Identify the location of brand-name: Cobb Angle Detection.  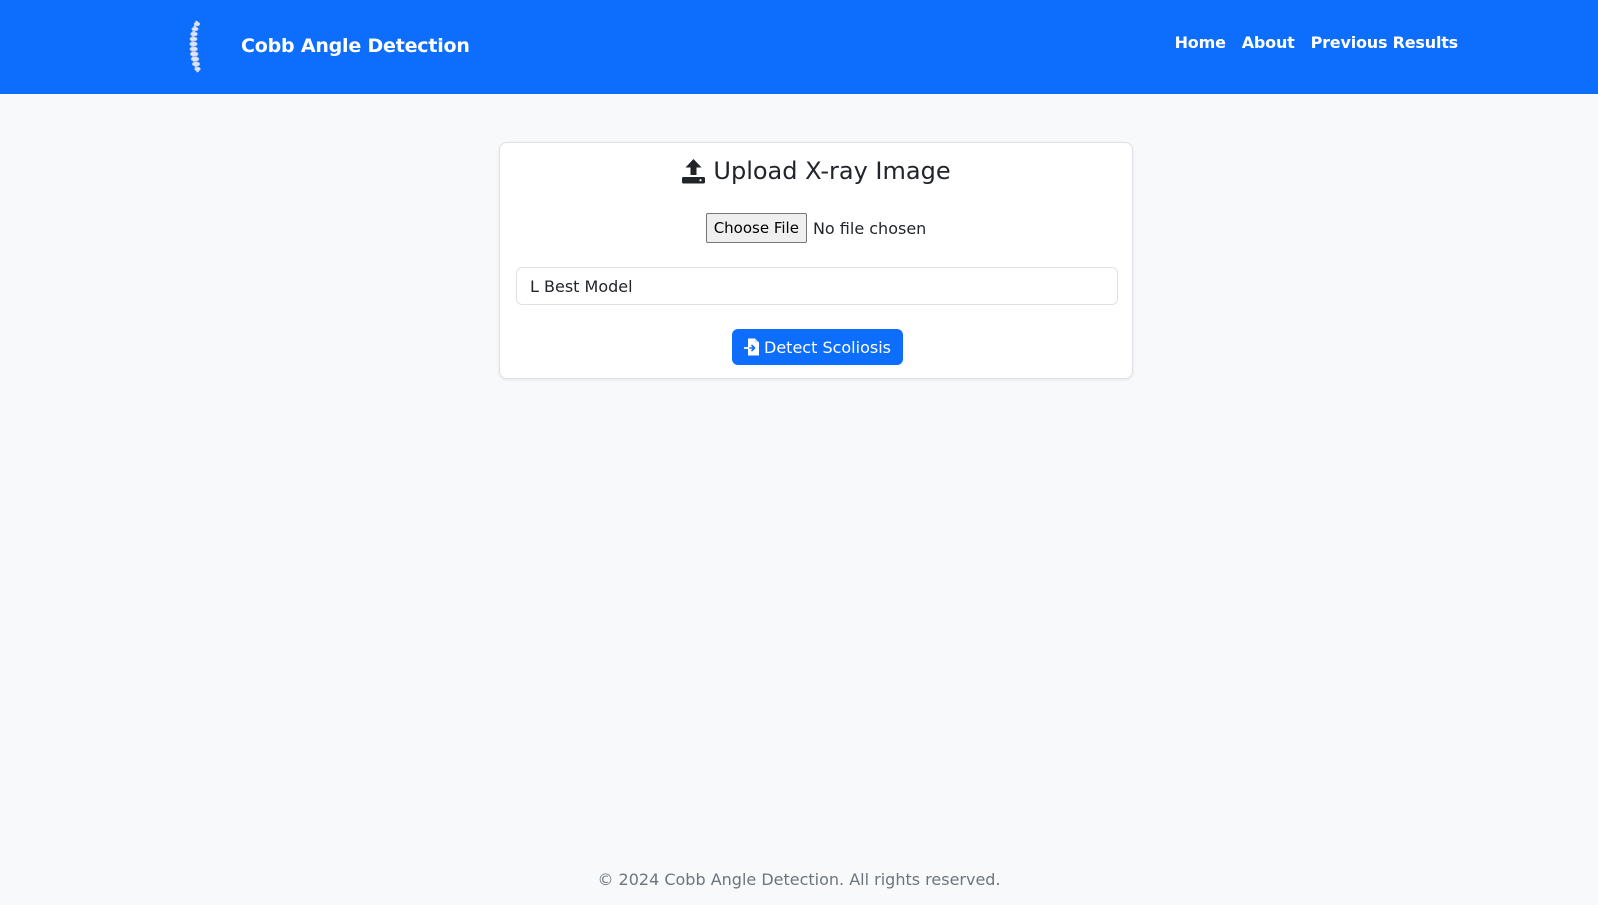
(355, 46).